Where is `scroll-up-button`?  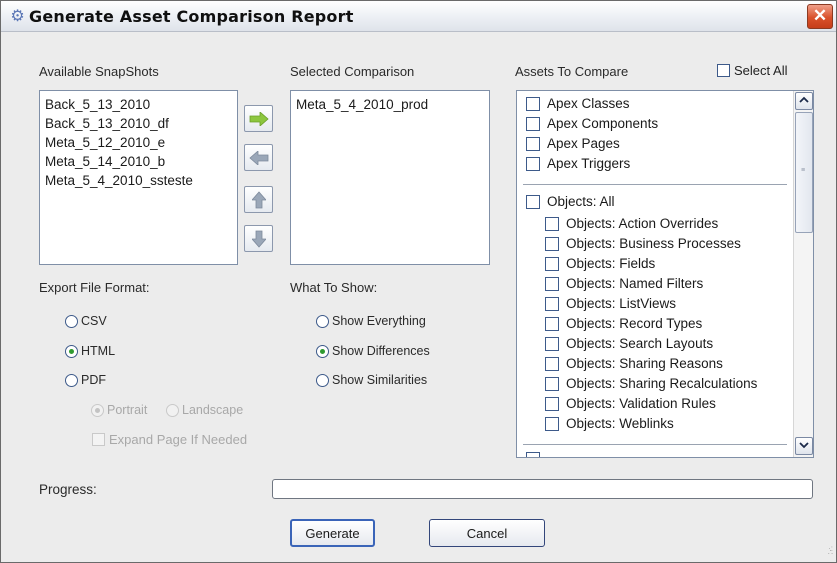
scroll-up-button is located at coordinates (804, 101).